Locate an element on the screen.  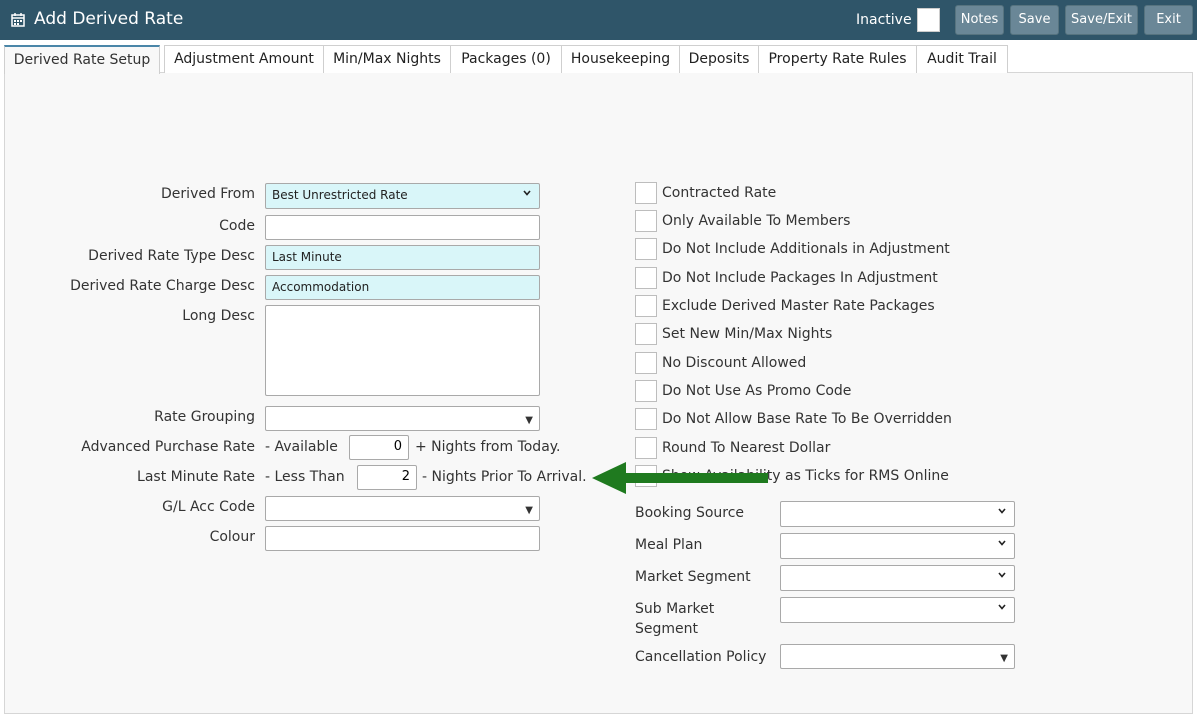
tab-deposits: Deposits is located at coordinates (719, 59).